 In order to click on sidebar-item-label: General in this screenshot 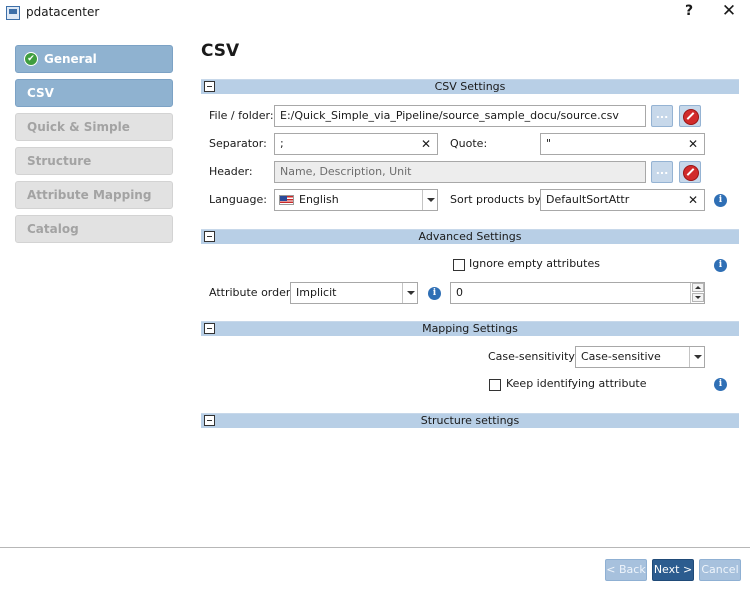, I will do `click(70, 59)`.